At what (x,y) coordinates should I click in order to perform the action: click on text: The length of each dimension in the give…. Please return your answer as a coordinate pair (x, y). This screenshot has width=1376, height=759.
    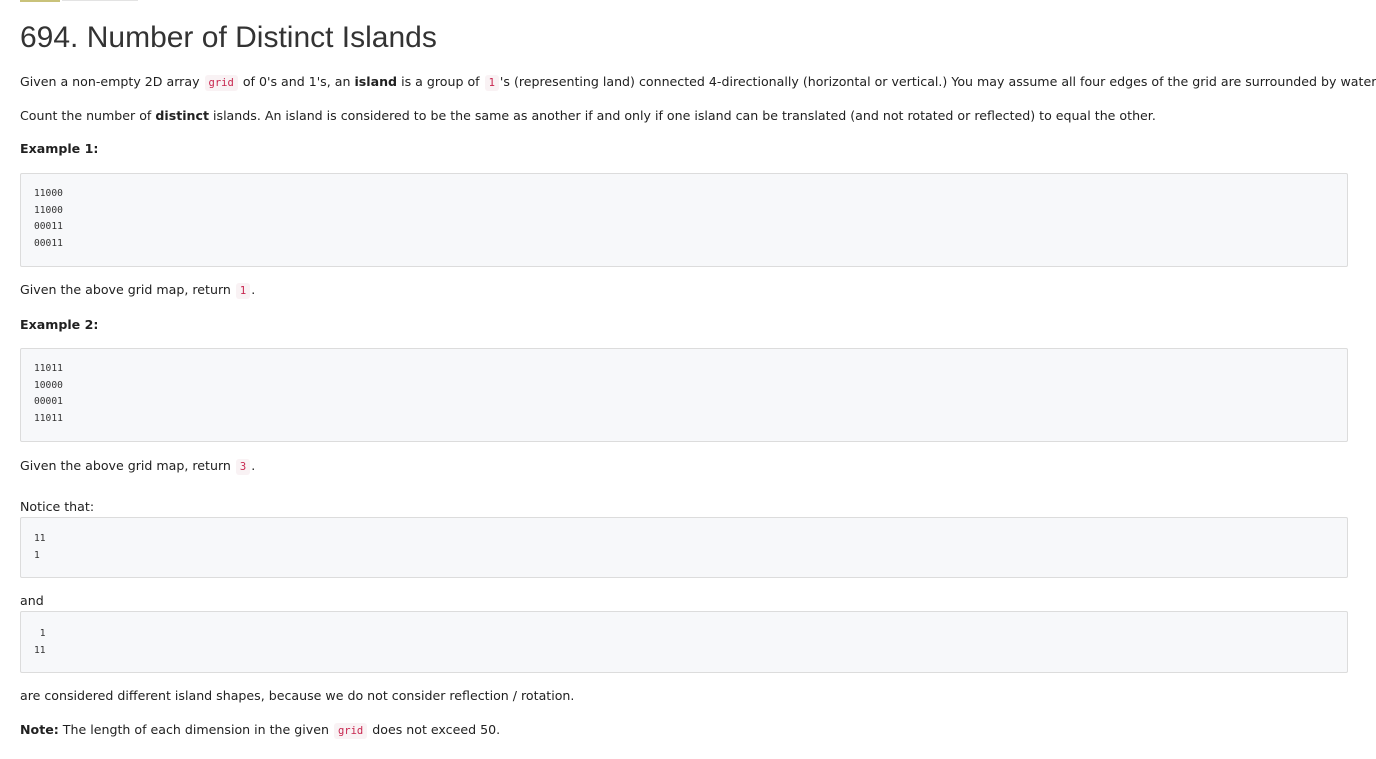
    Looking at the image, I should click on (195, 729).